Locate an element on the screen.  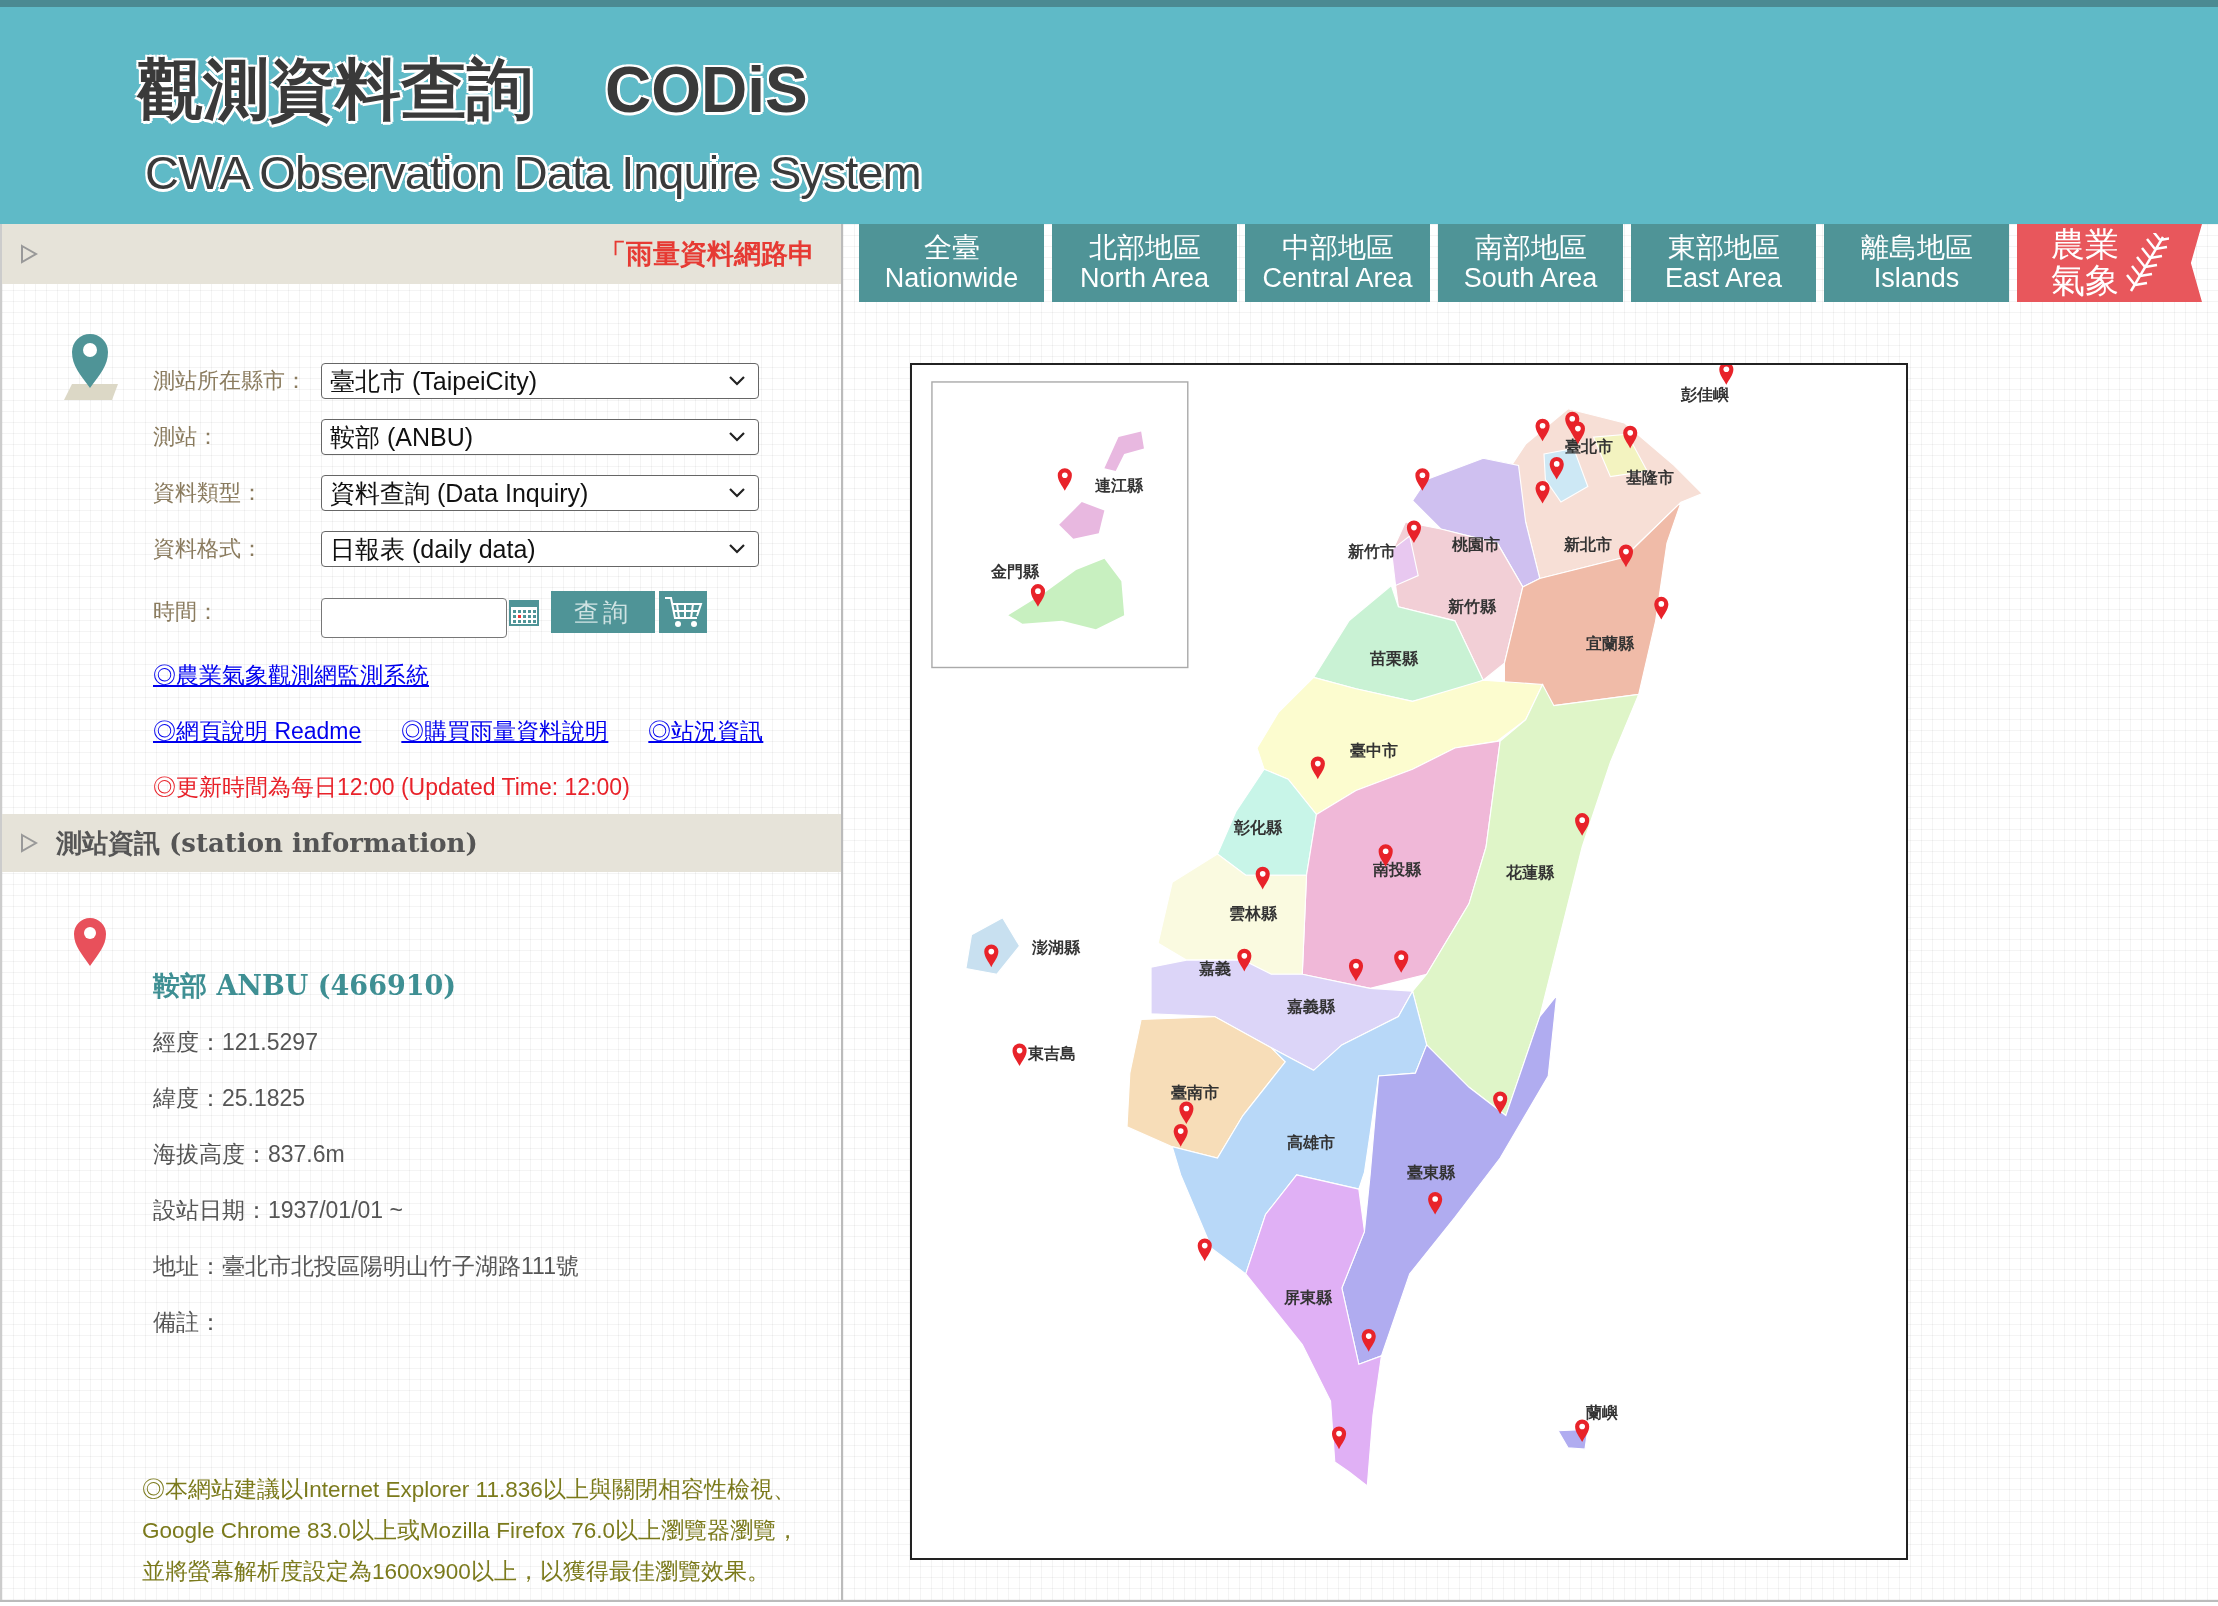
calendar-icon is located at coordinates (524, 612).